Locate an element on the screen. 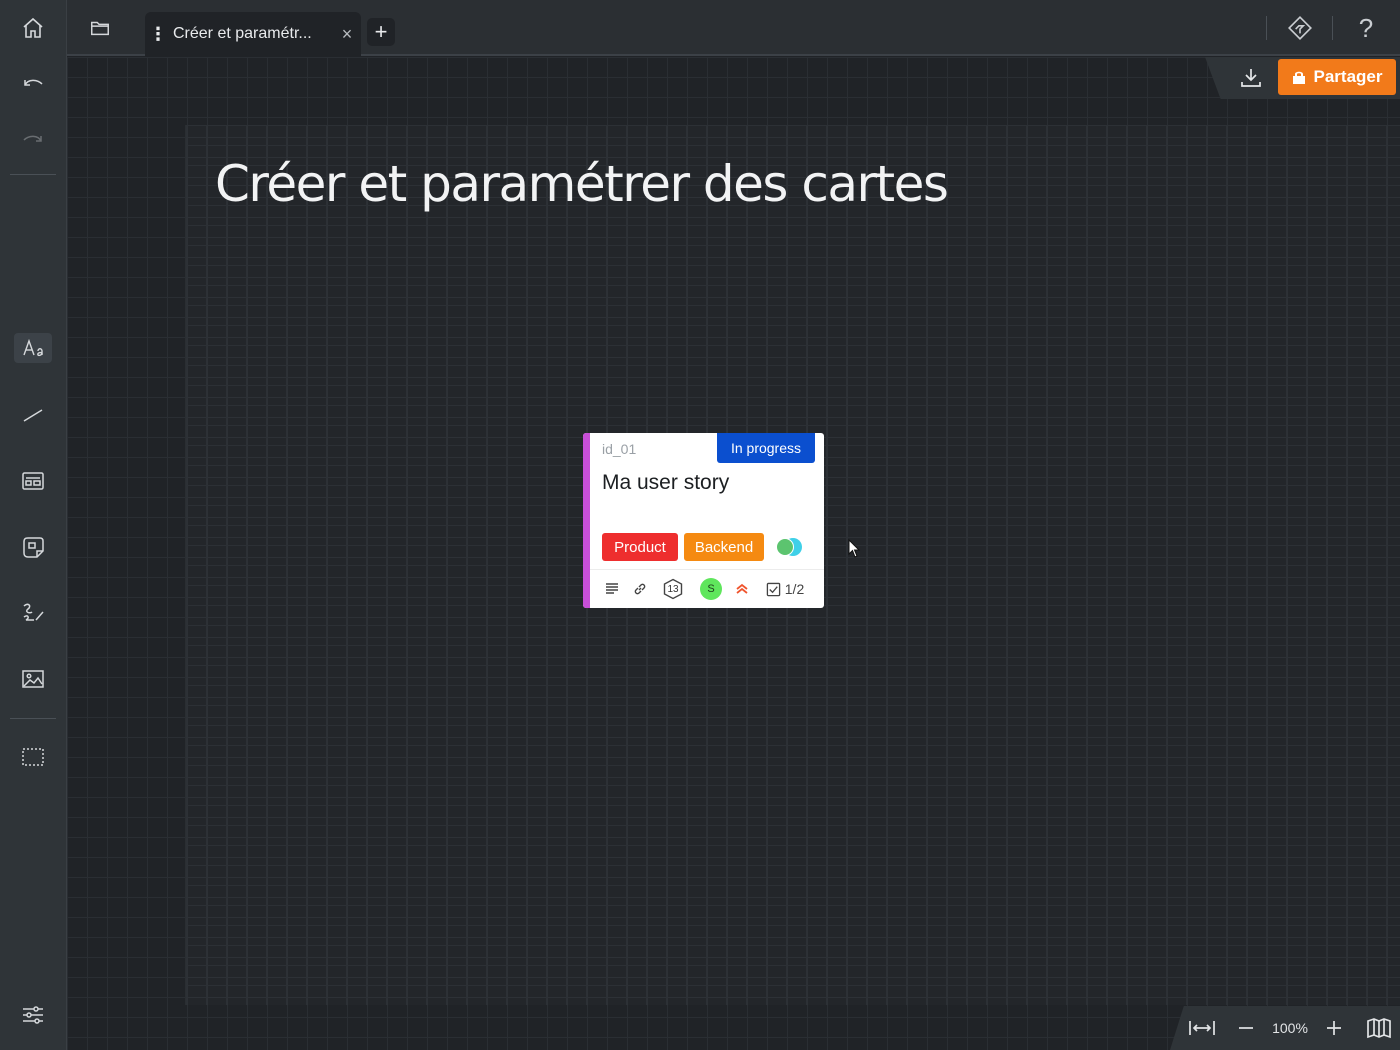 The height and width of the screenshot is (1050, 1400). link-button is located at coordinates (640, 589).